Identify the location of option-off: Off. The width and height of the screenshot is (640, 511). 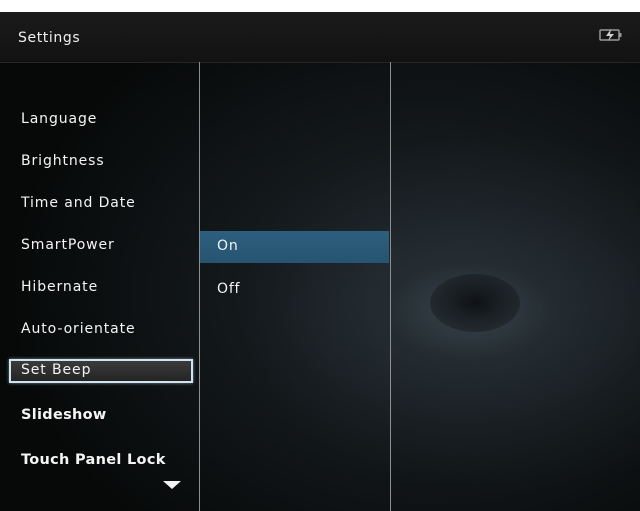
(294, 290).